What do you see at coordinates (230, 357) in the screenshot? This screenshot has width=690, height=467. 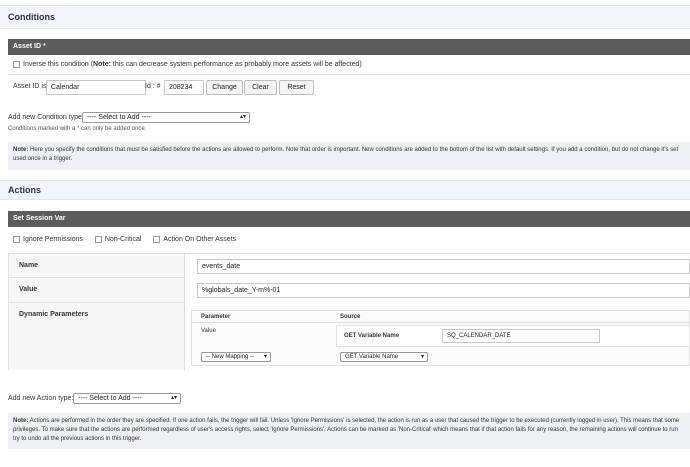 I see `new-mapping-value: -- New Mapping --` at bounding box center [230, 357].